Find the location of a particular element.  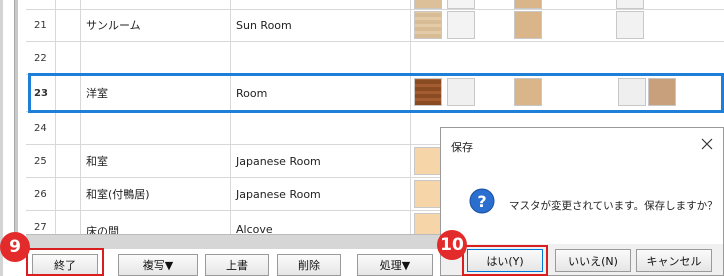

yes-highlight-box is located at coordinates (505, 260).